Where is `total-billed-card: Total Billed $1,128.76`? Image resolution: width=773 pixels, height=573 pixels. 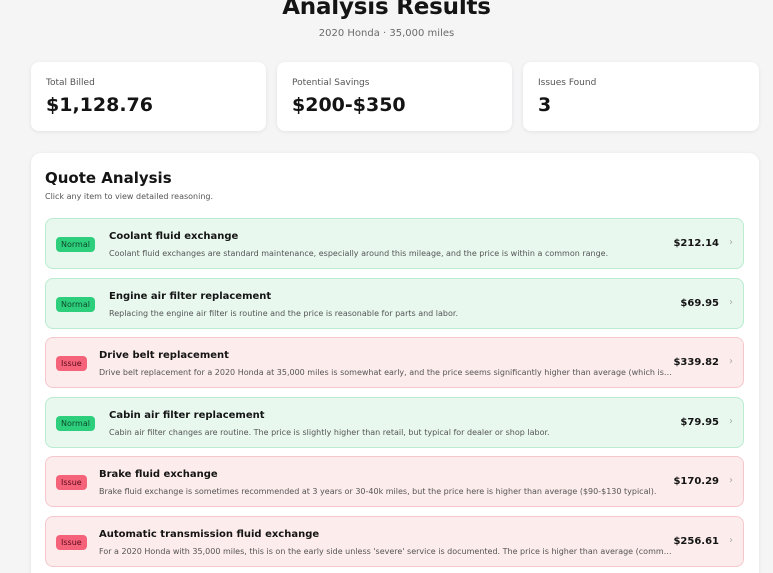
total-billed-card: Total Billed $1,128.76 is located at coordinates (148, 96).